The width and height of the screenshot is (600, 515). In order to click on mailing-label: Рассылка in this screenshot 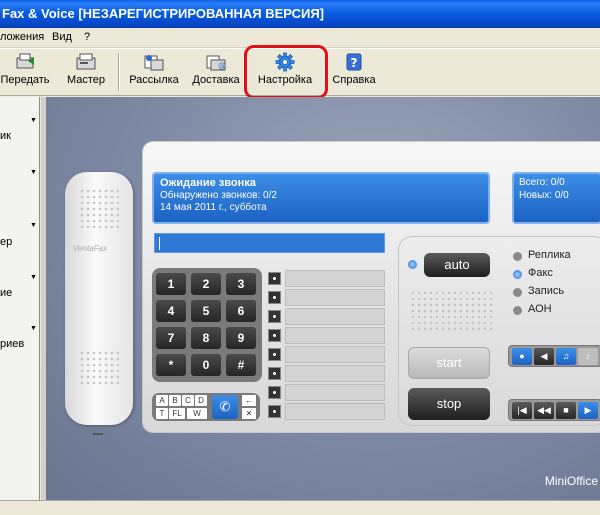, I will do `click(154, 80)`.